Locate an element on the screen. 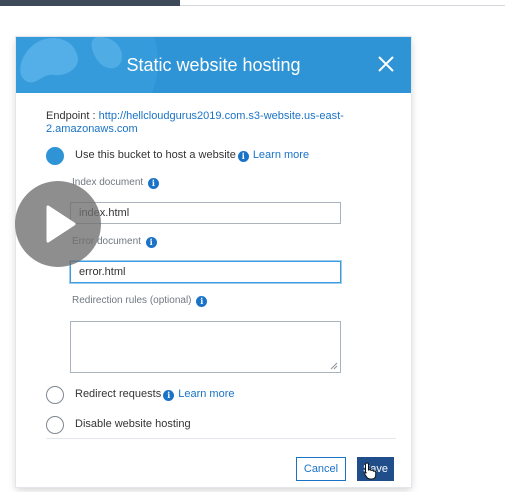 The height and width of the screenshot is (492, 505). redirection-rules-field-label: Redirection rules (optional) i is located at coordinates (140, 301).